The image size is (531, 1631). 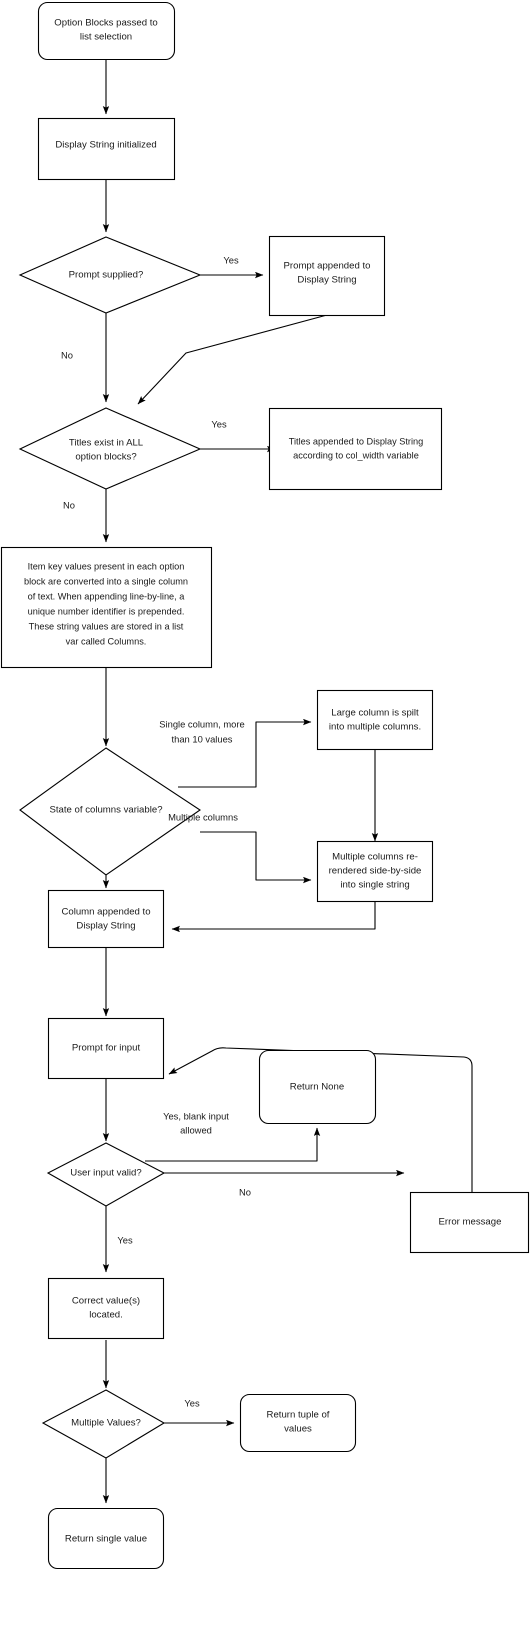 I want to click on edge-label-titles-exist-no: No, so click(x=69, y=504).